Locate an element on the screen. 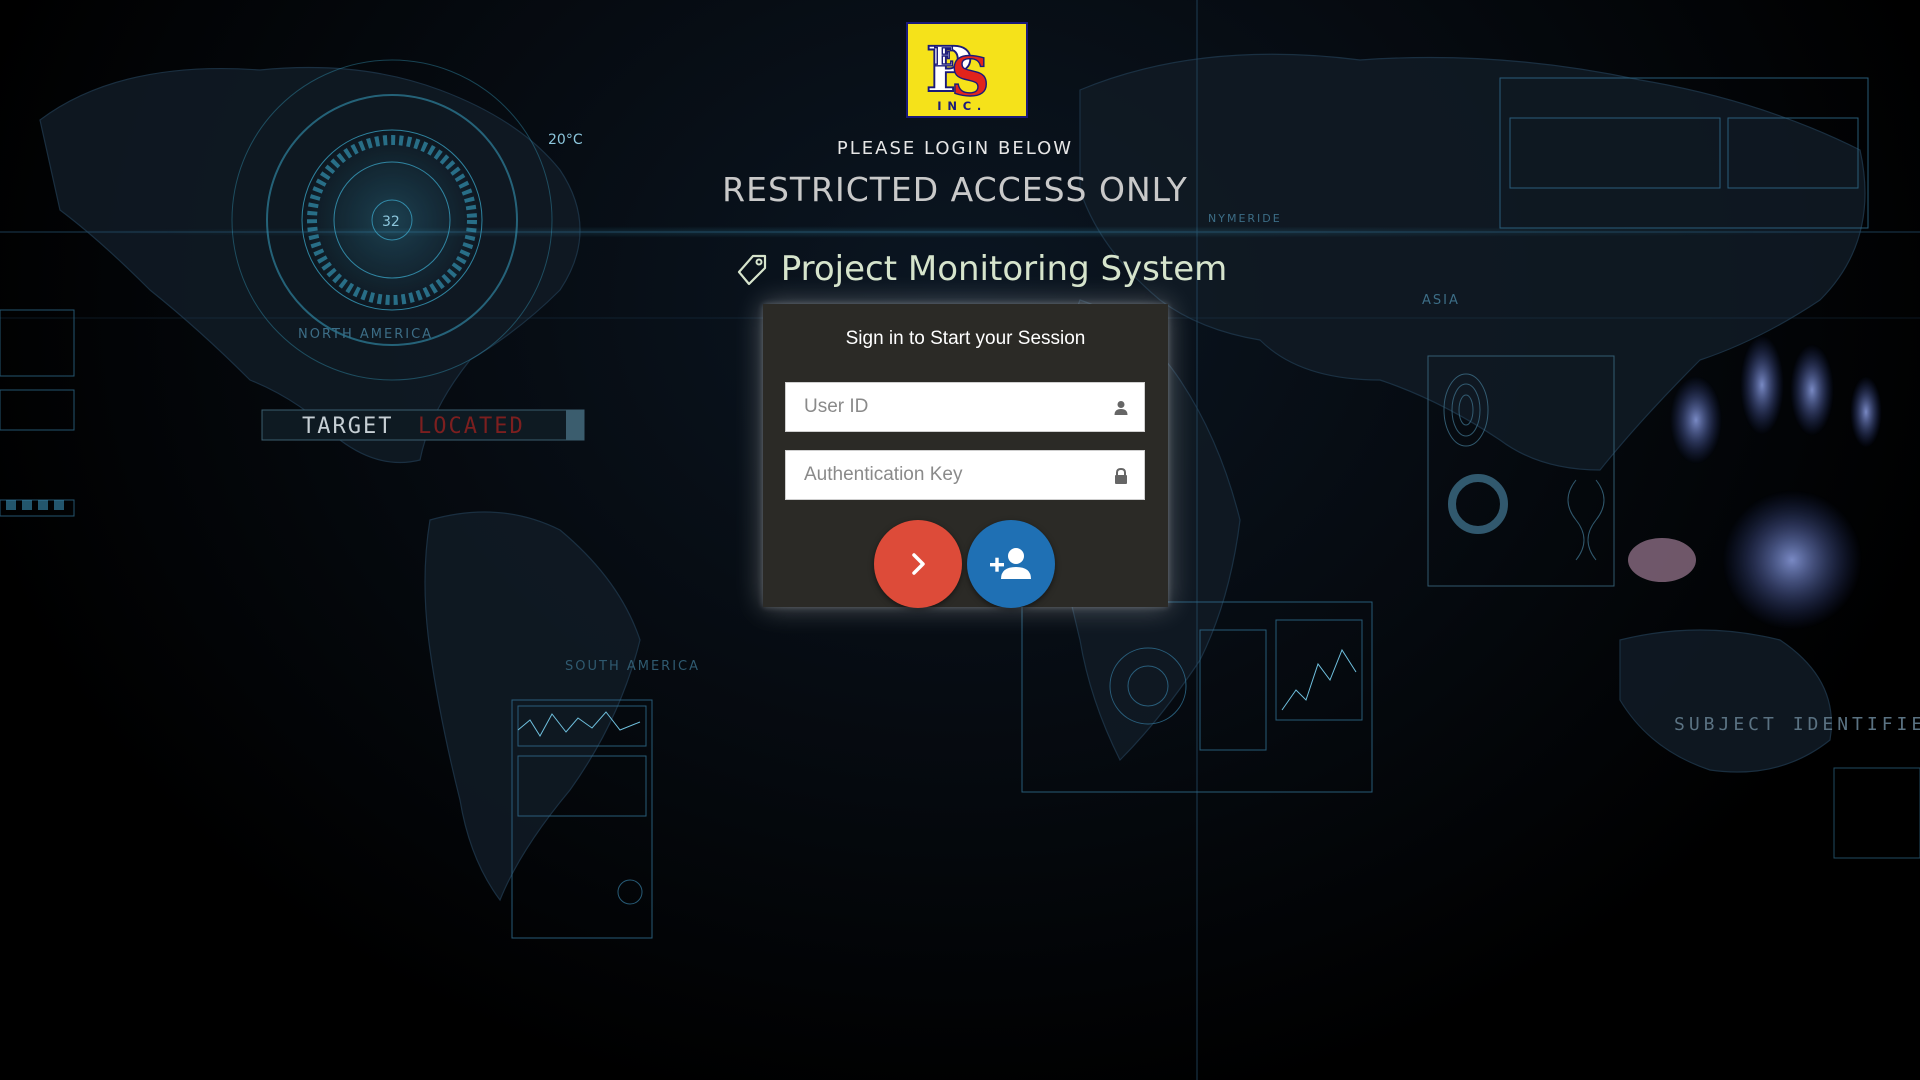  svg-text: SUBJECT IDENTIFIED is located at coordinates (1797, 724).